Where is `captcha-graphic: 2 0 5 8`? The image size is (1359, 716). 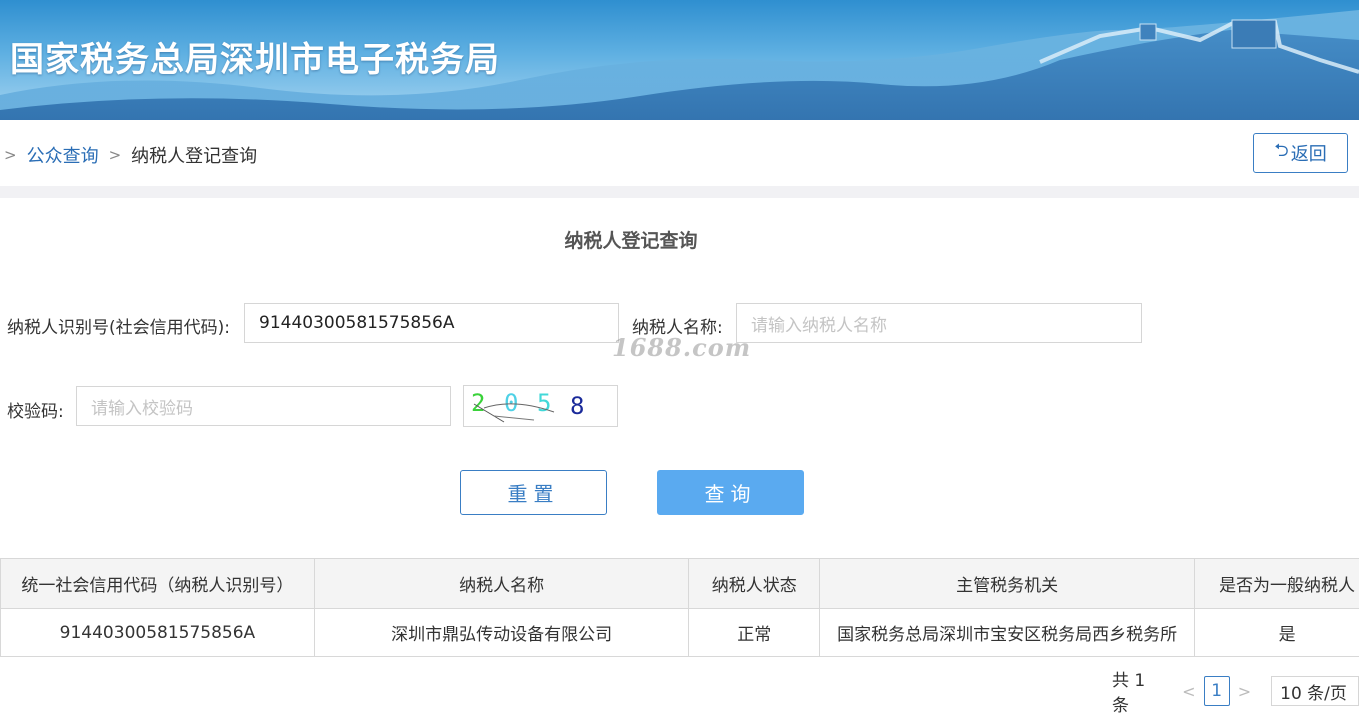
captcha-graphic: 2 0 5 8 is located at coordinates (540, 406).